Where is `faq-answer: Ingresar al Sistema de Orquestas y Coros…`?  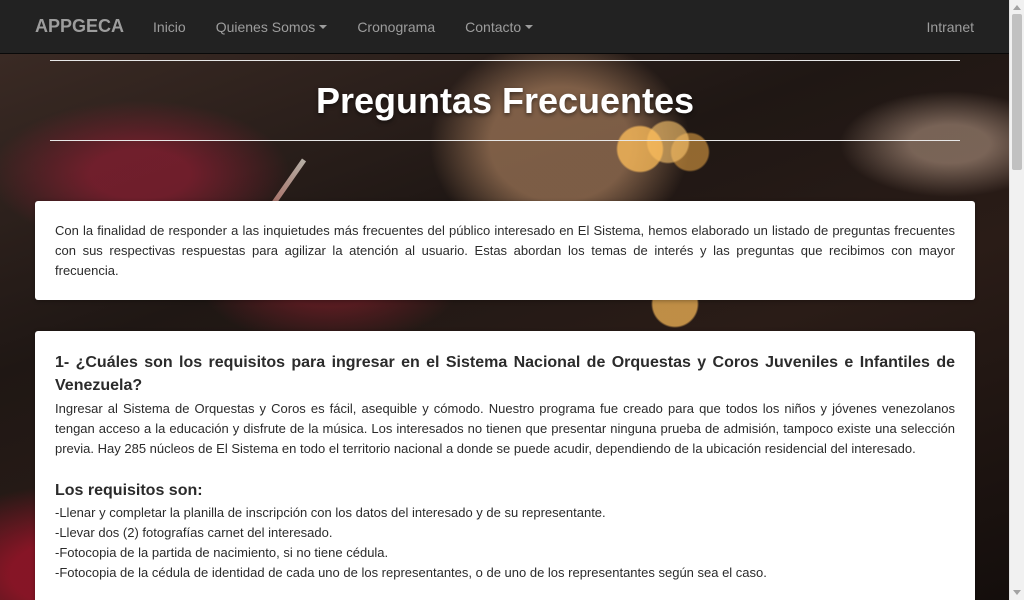 faq-answer: Ingresar al Sistema de Orquestas y Coros… is located at coordinates (505, 428).